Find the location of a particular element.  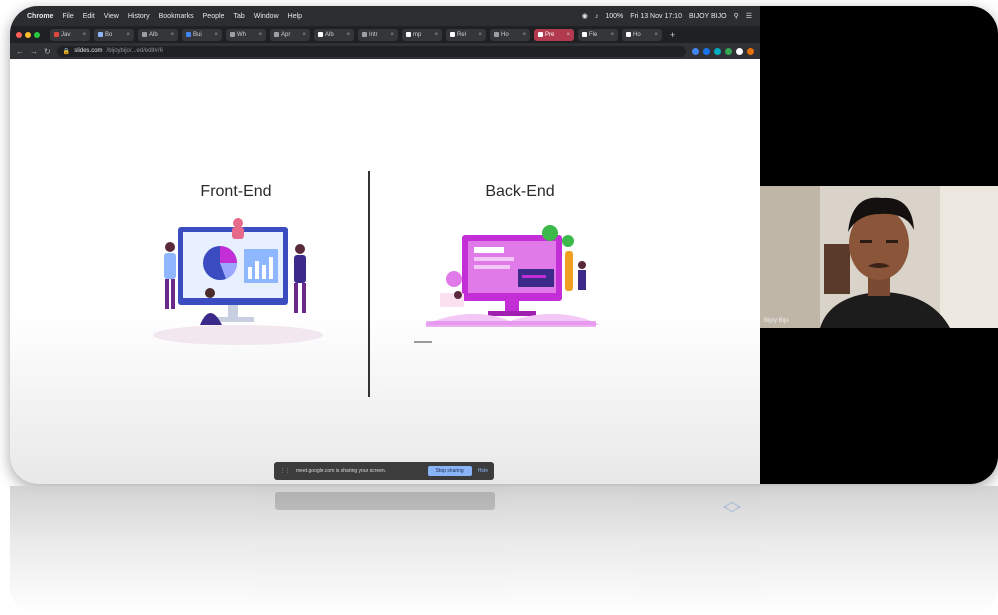

menu-help: Help is located at coordinates (295, 16).